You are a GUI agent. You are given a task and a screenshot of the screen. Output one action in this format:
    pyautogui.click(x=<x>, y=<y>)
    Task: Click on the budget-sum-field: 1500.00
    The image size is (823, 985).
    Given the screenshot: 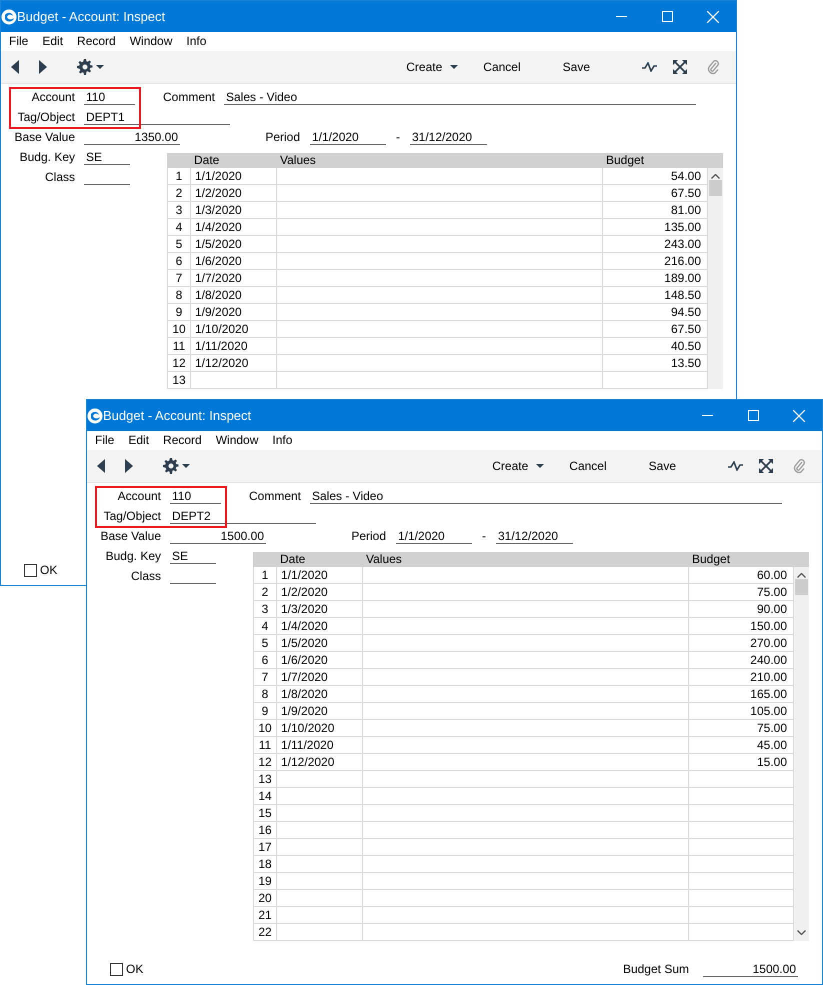 What is the action you would take?
    pyautogui.click(x=750, y=969)
    